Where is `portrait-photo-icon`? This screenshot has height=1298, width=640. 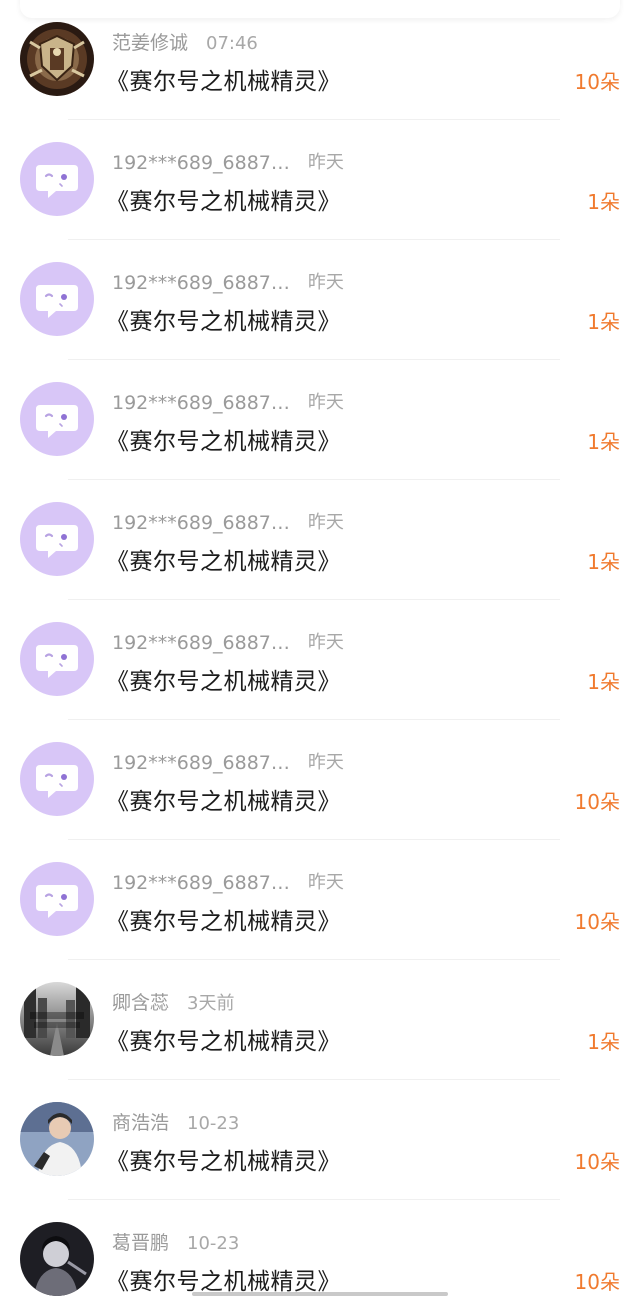
portrait-photo-icon is located at coordinates (57, 1259).